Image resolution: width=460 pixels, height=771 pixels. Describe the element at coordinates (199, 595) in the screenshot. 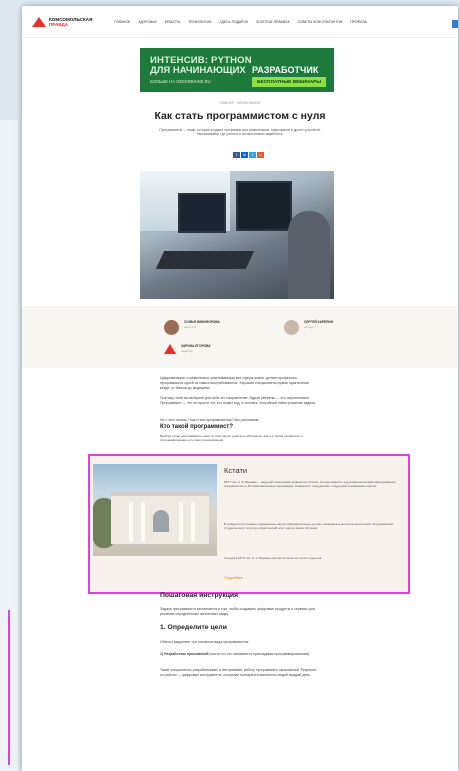

I see `section-heading: Пошаговая инструкция` at that location.